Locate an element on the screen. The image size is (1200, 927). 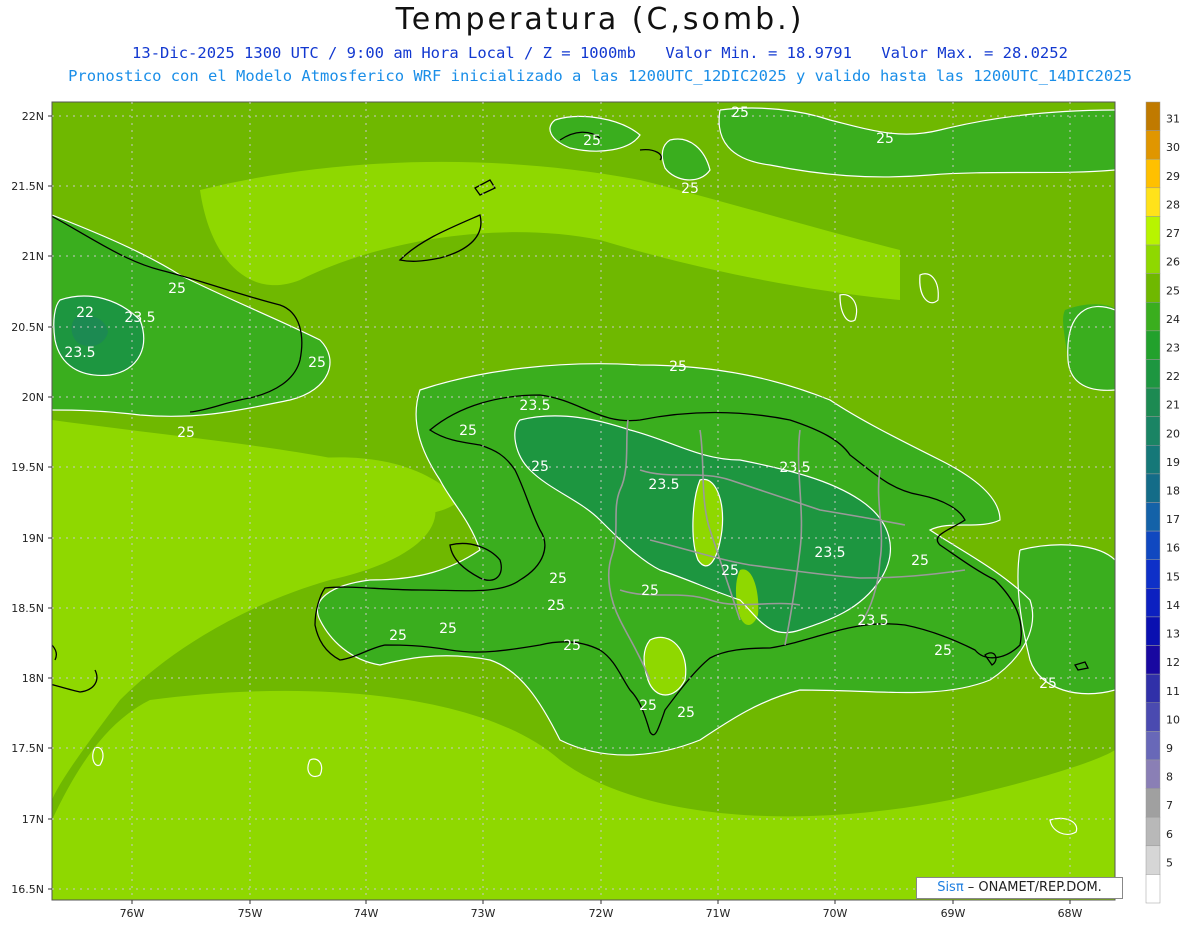
color-level-label: 14 is located at coordinates (1173, 605).